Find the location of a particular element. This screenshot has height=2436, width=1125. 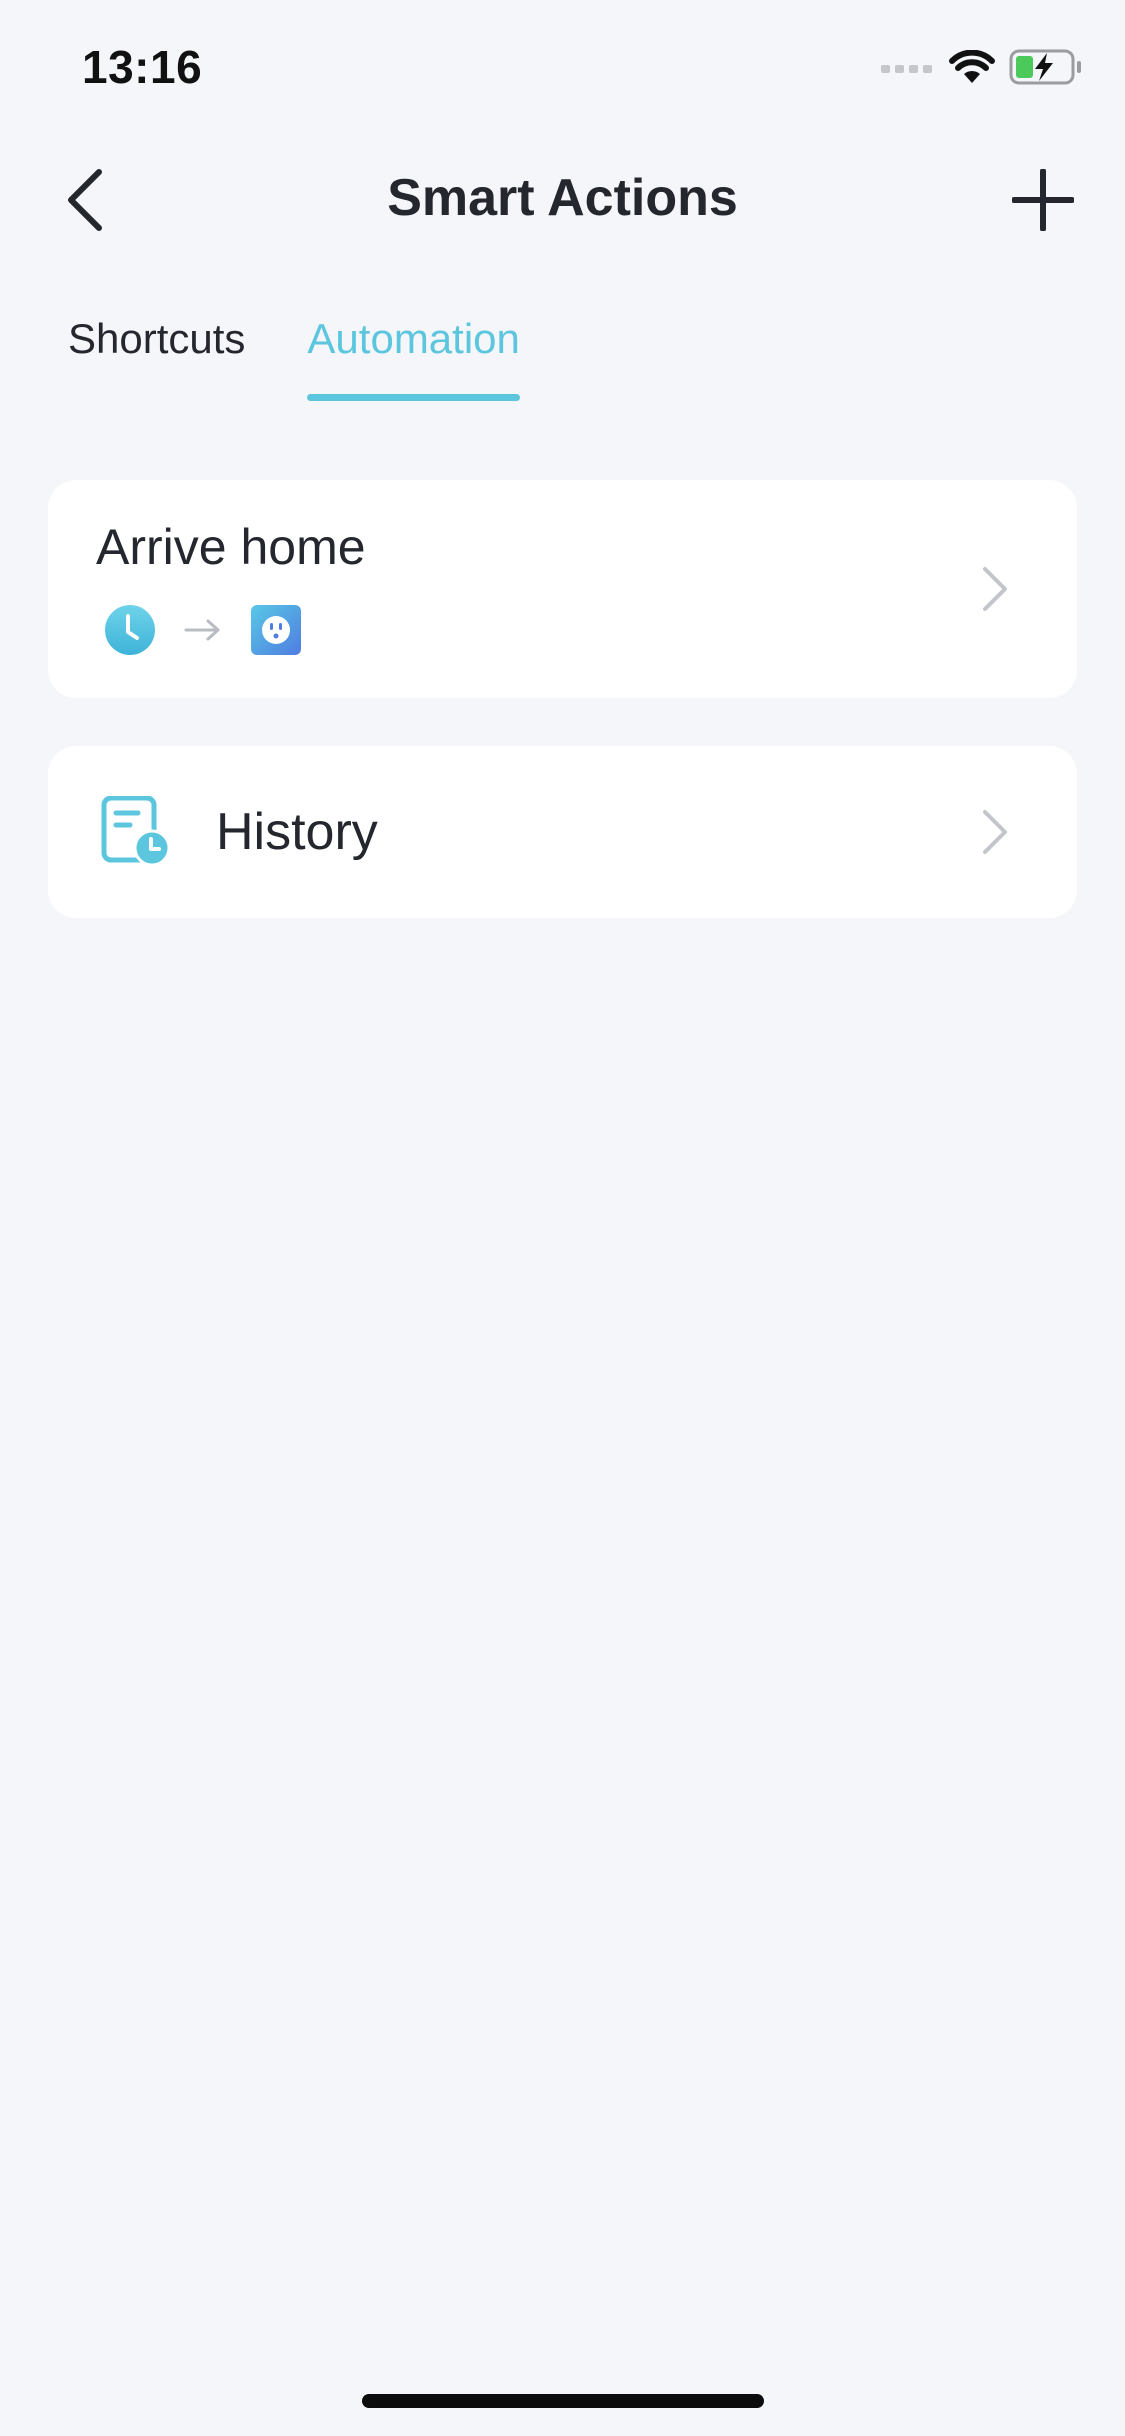

tab-shortcuts-label: Shortcuts is located at coordinates (157, 338).